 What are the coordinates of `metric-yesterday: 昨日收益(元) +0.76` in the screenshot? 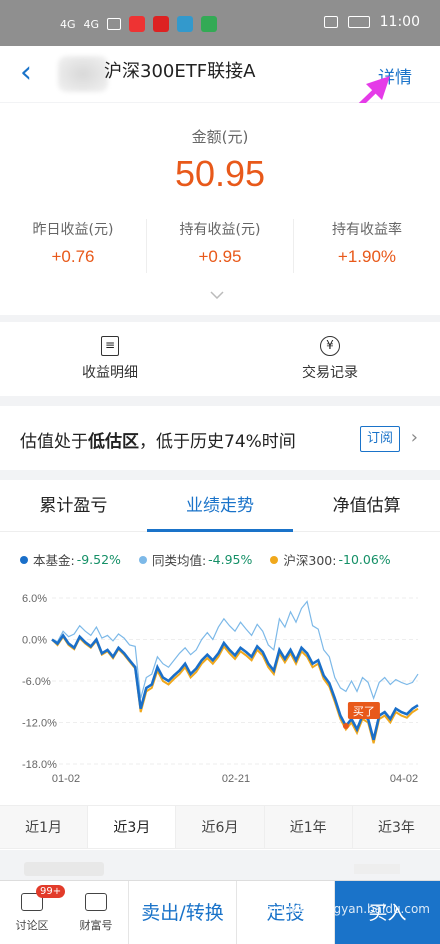 It's located at (73, 246).